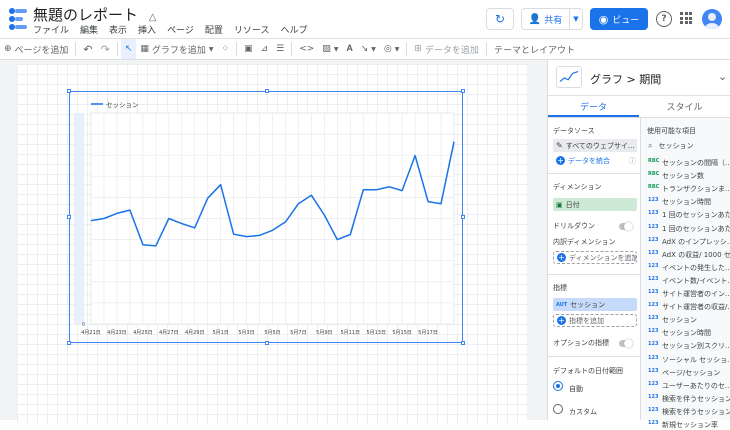 The height and width of the screenshot is (430, 730). What do you see at coordinates (650, 145) in the screenshot?
I see `search-icon: ⌕` at bounding box center [650, 145].